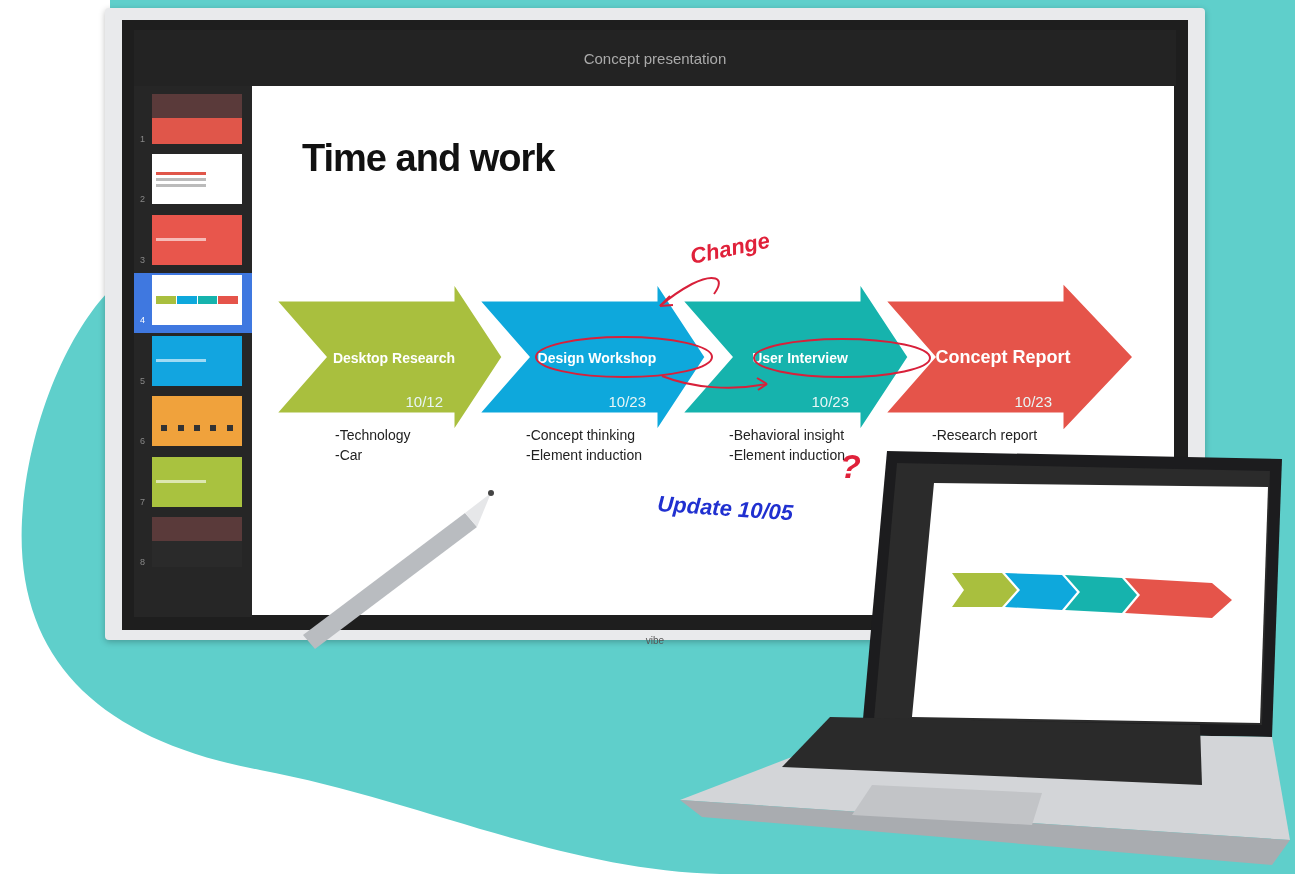  I want to click on slide-item: 7, so click(193, 484).